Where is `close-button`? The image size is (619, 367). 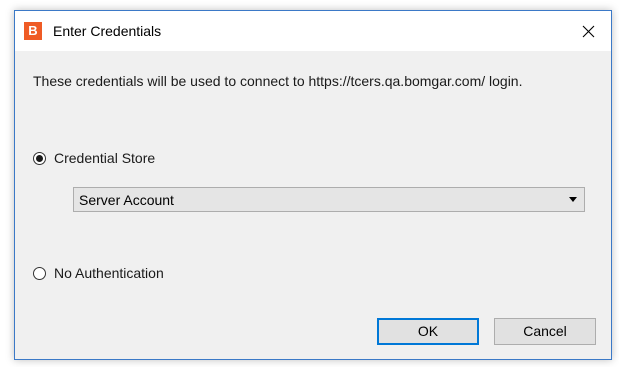 close-button is located at coordinates (588, 31).